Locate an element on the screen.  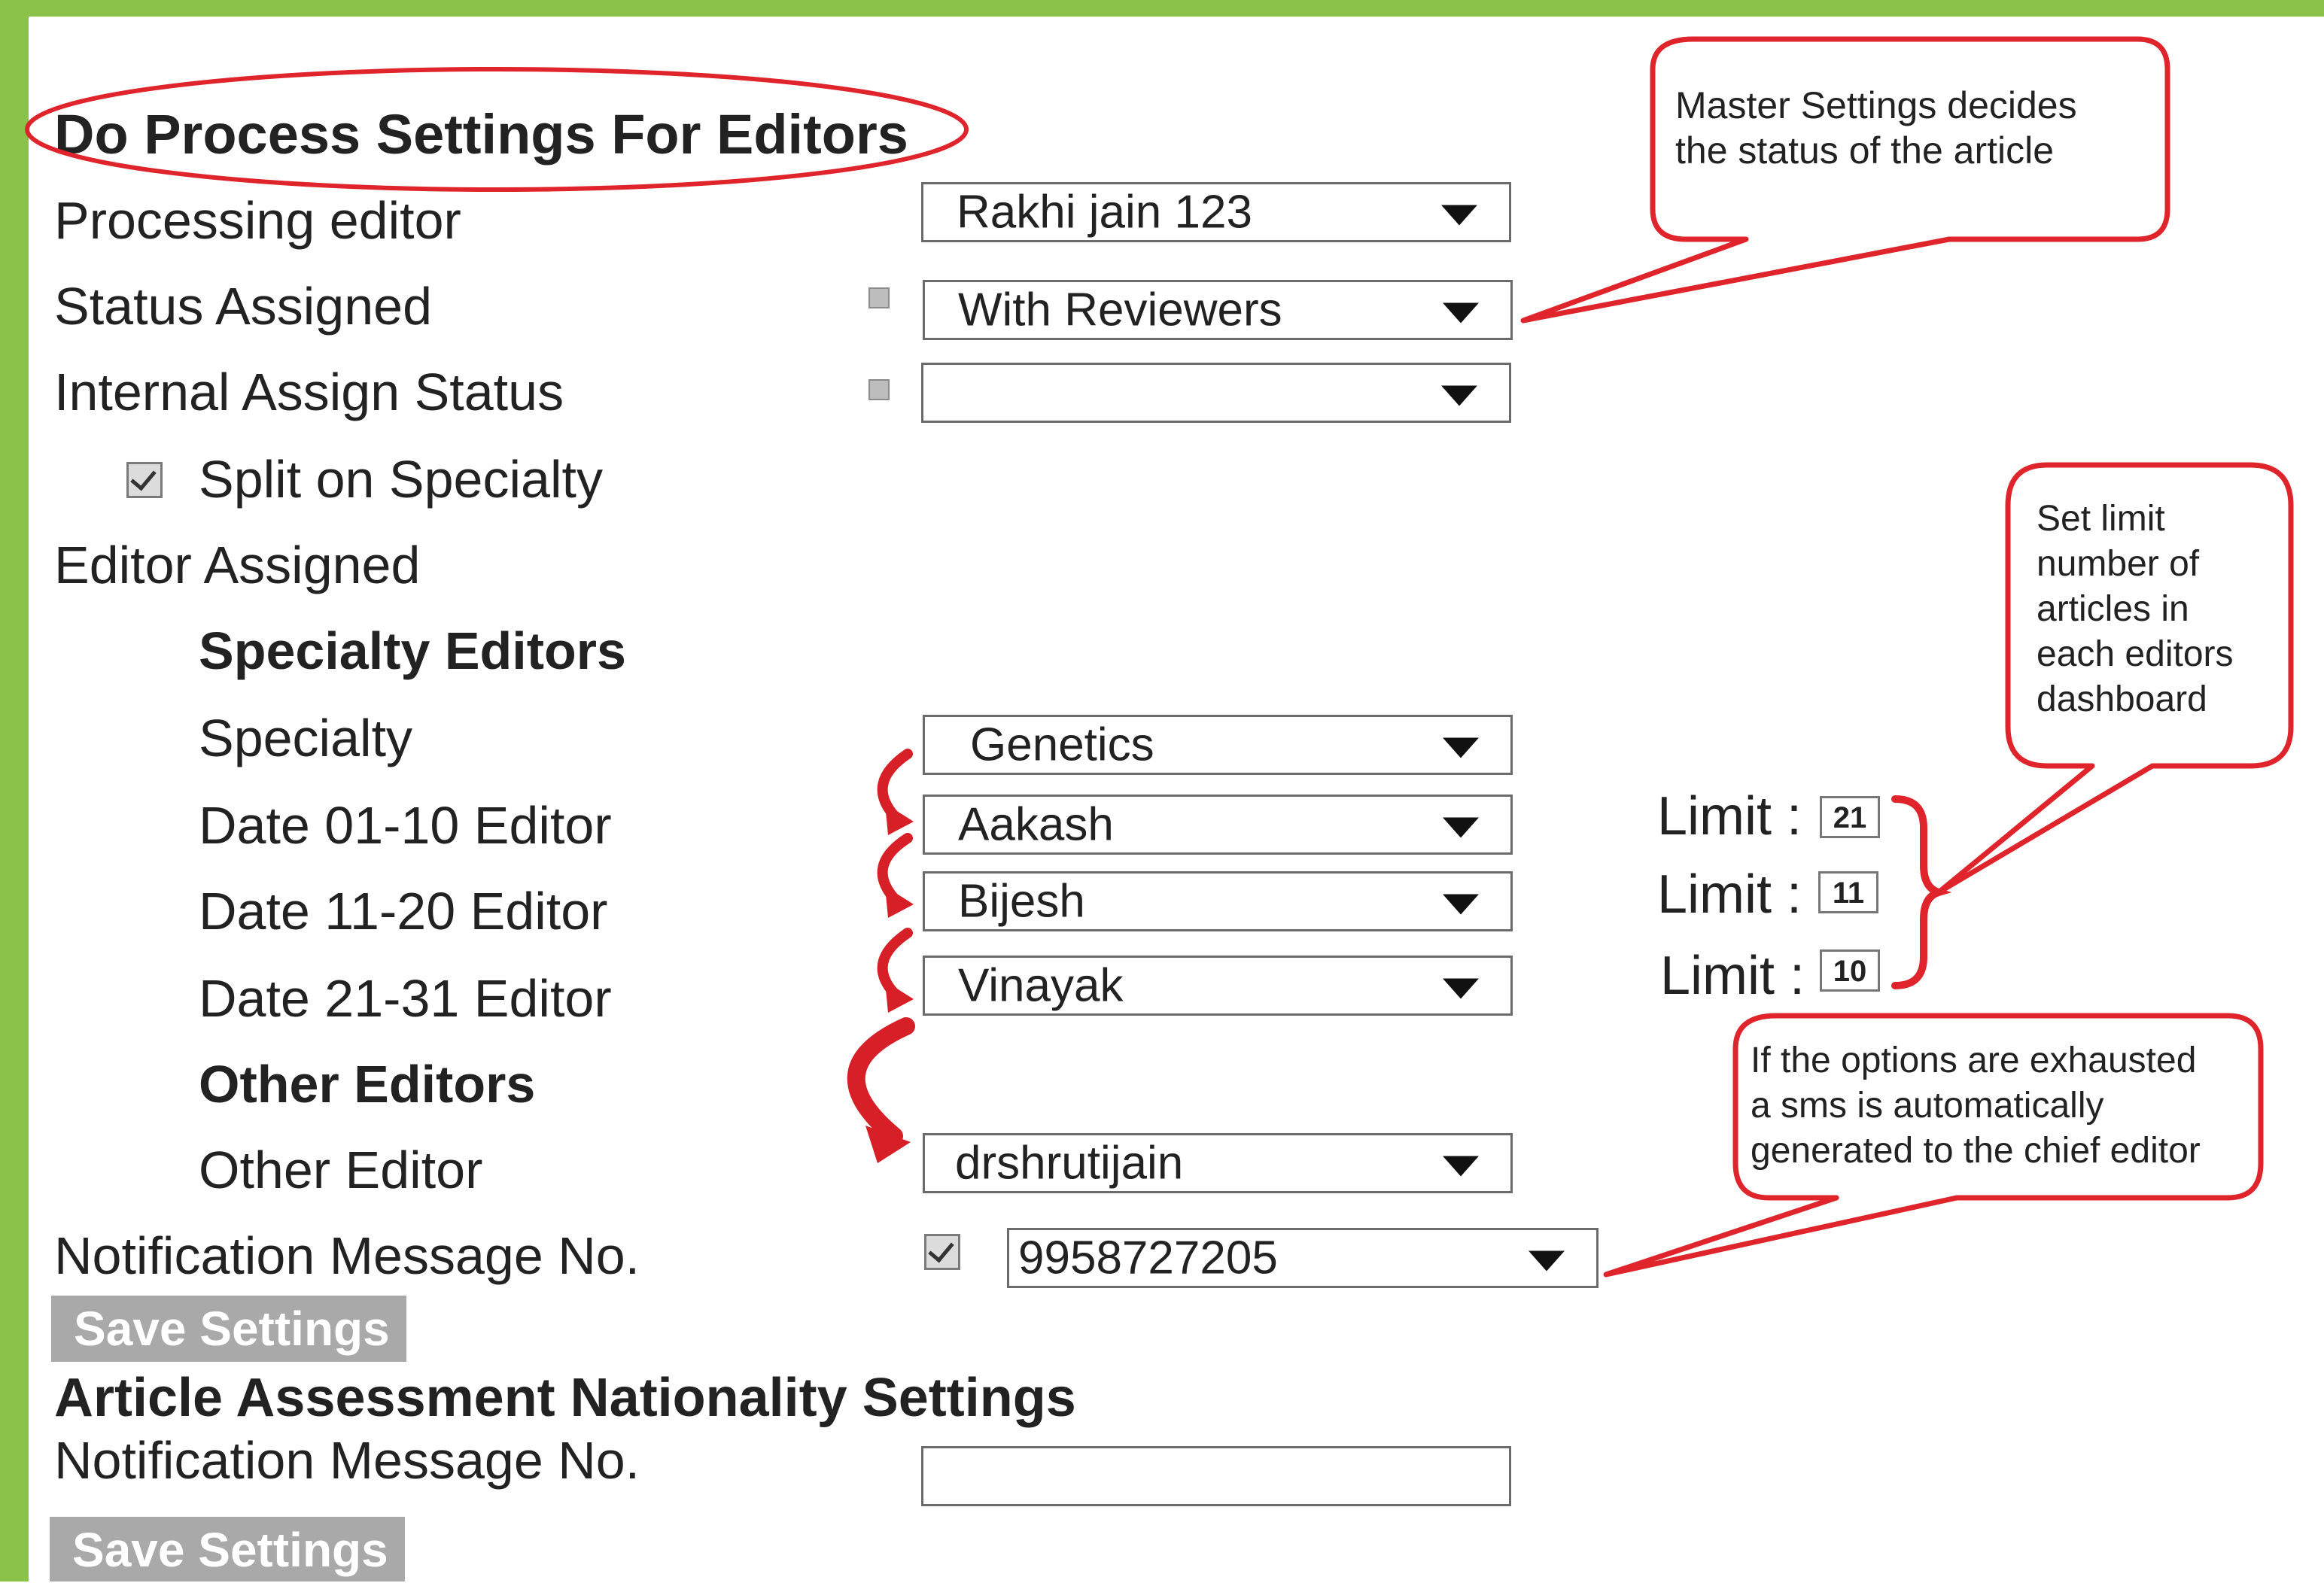
callout-exhausted-line-2: a sms is automatically is located at coordinates (1927, 1106).